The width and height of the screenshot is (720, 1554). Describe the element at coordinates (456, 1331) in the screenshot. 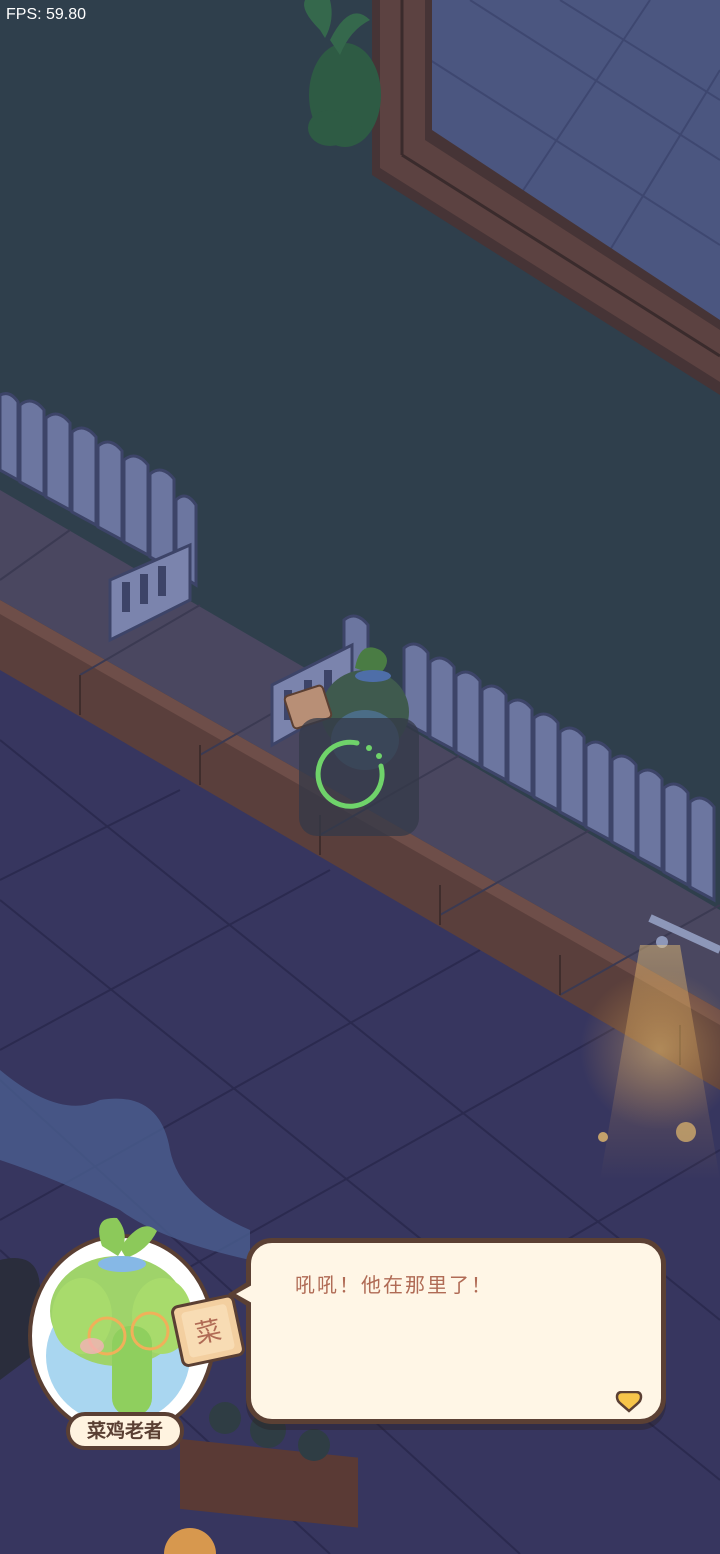

I see `dialog-box: 吼吼！他在那里了！` at that location.